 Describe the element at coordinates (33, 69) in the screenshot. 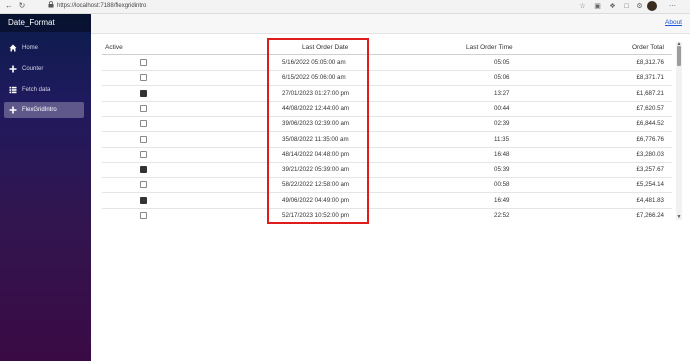

I see `sidebar-item-label: Counter` at that location.